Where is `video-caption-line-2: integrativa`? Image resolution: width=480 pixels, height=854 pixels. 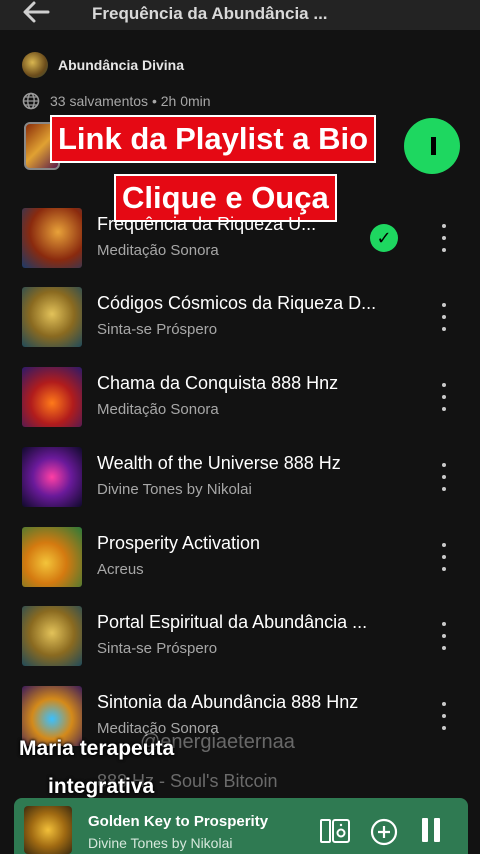 video-caption-line-2: integrativa is located at coordinates (101, 786).